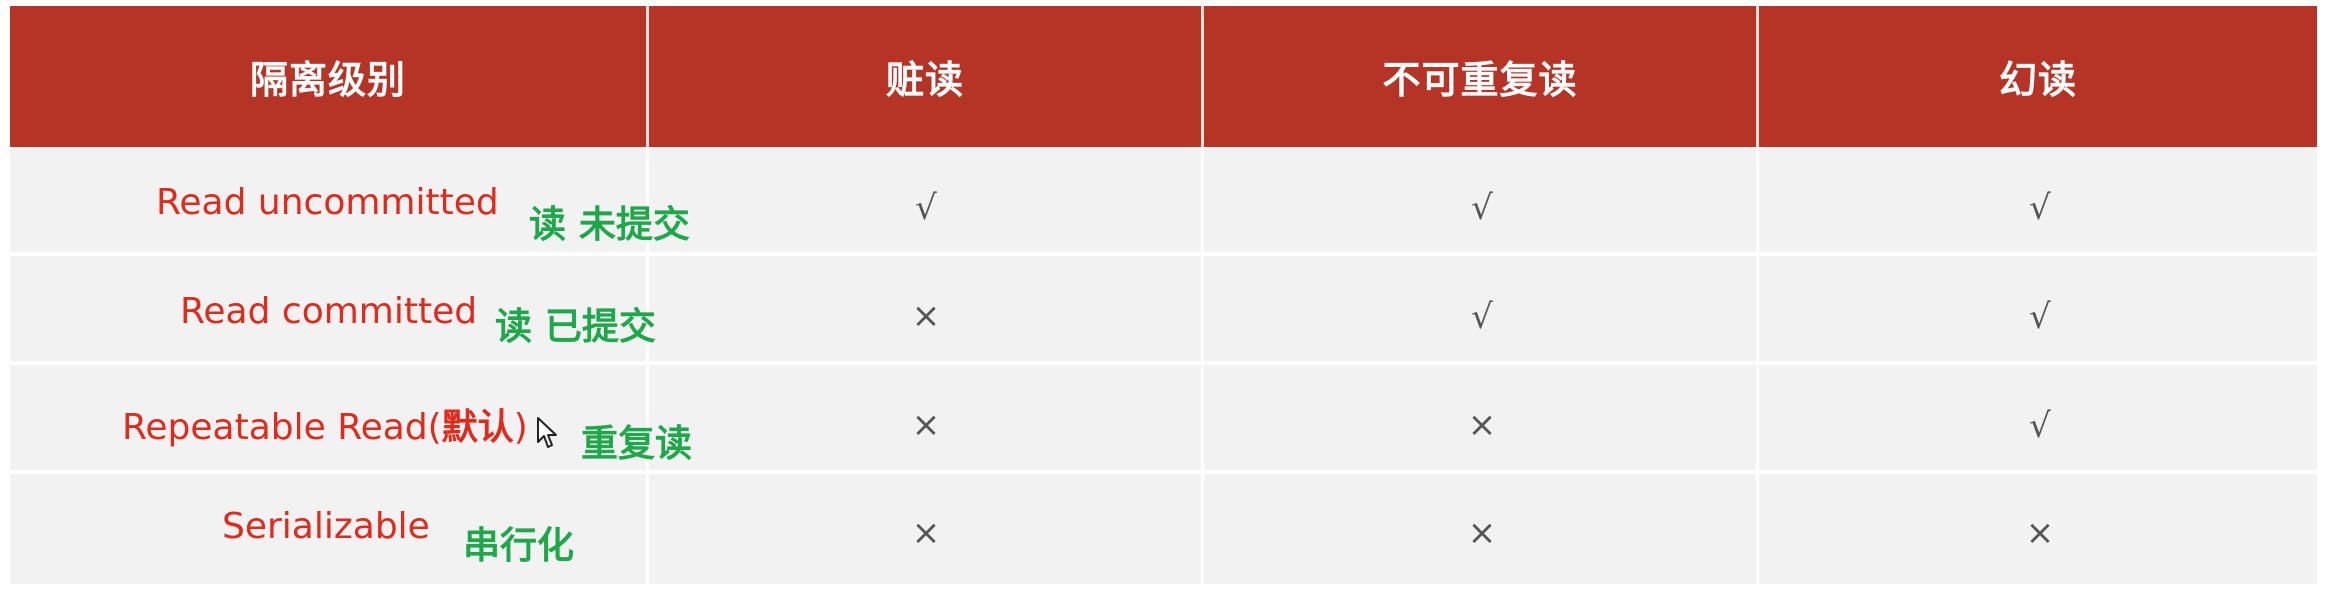  I want to click on header-dirty-read: 赃读, so click(924, 80).